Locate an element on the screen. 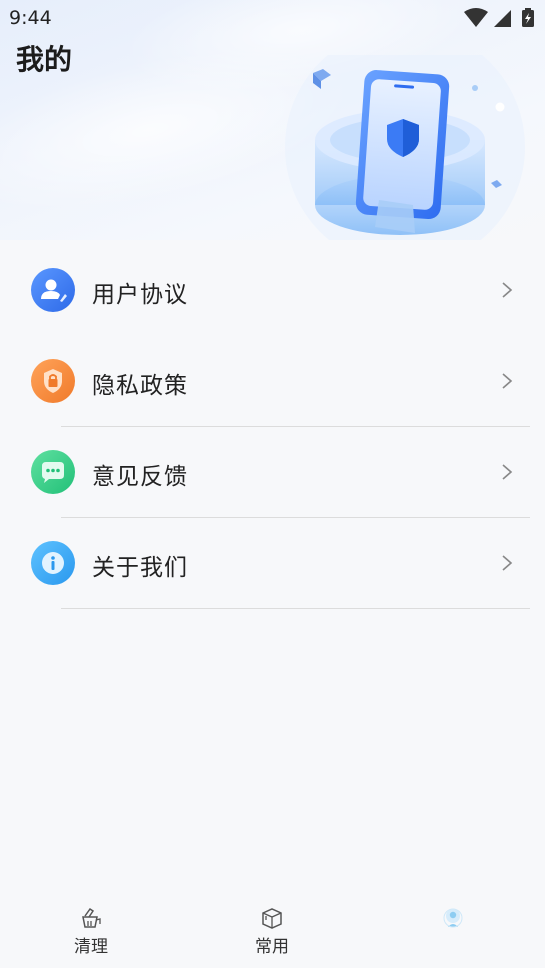  menu-item-label: 意见反馈 is located at coordinates (140, 477).